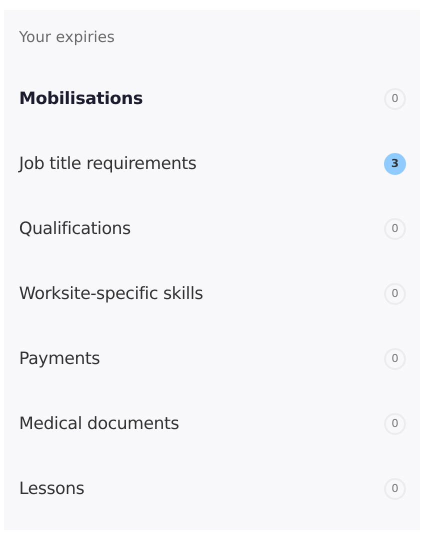 The width and height of the screenshot is (423, 533). What do you see at coordinates (59, 358) in the screenshot?
I see `sidebar-item: Payments` at bounding box center [59, 358].